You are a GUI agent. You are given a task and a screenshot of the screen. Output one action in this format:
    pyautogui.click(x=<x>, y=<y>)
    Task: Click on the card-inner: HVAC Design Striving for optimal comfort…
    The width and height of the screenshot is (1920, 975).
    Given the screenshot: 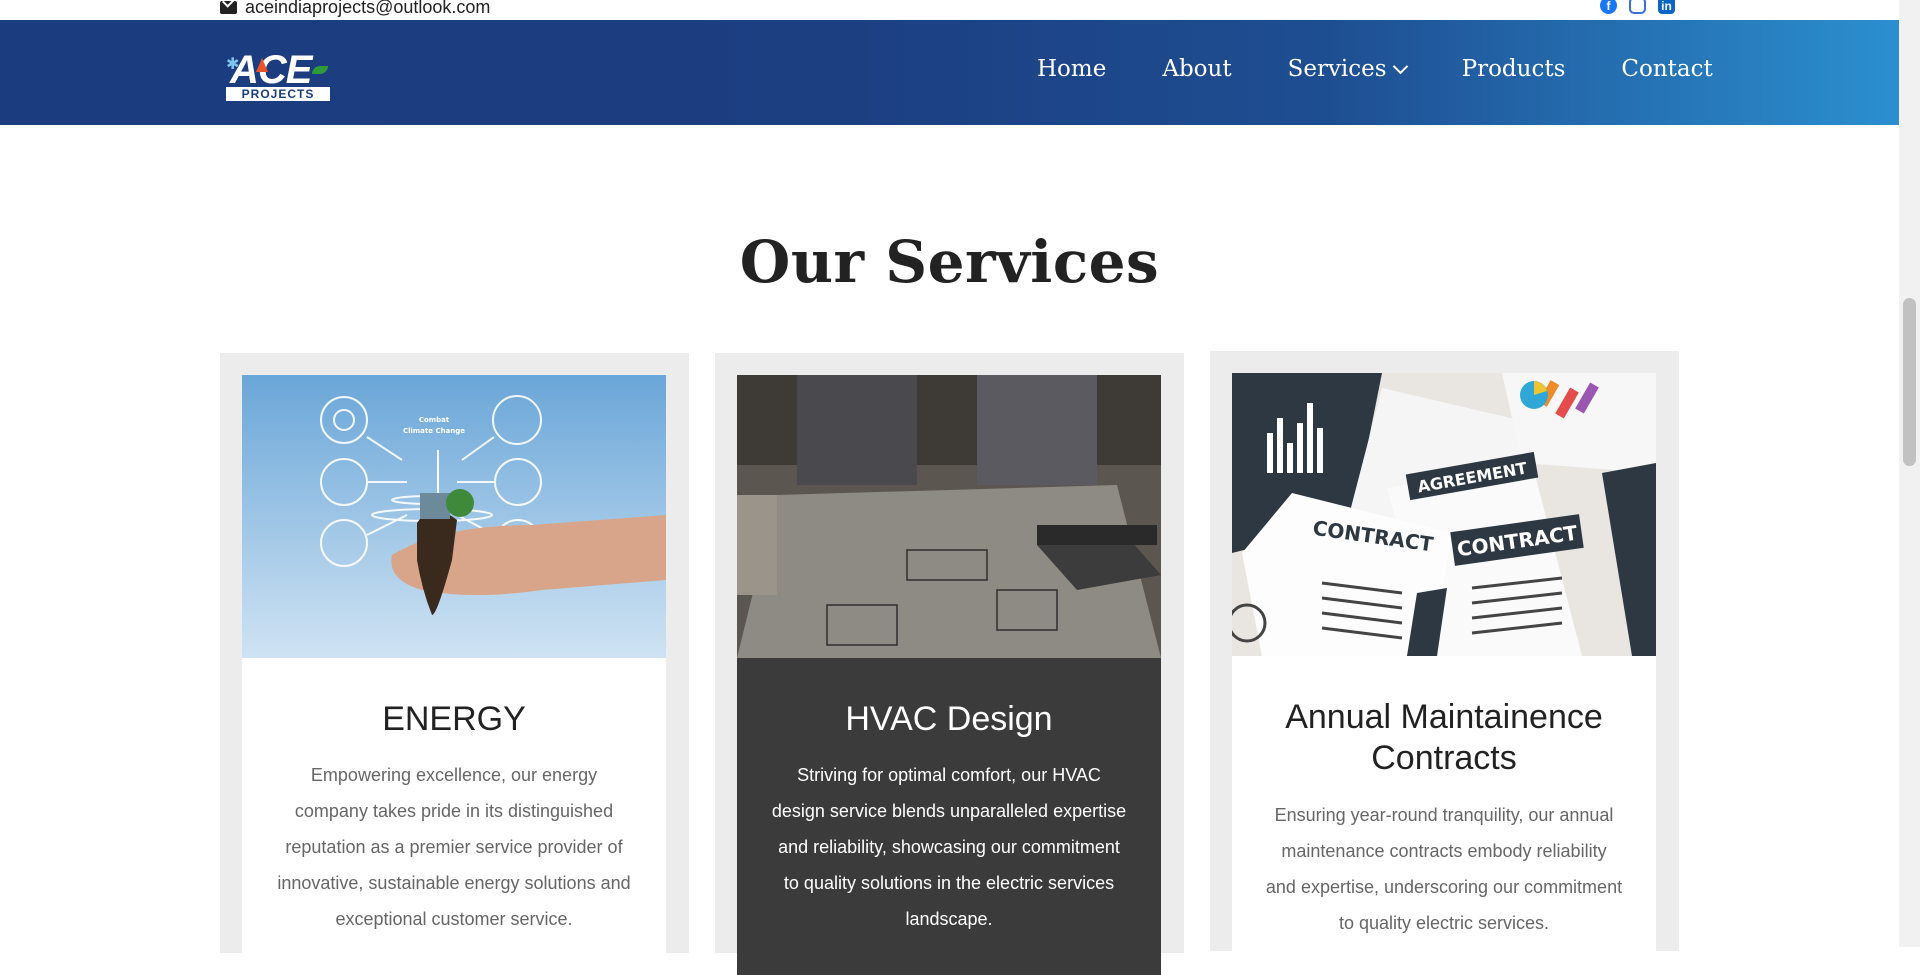 What is the action you would take?
    pyautogui.click(x=949, y=675)
    